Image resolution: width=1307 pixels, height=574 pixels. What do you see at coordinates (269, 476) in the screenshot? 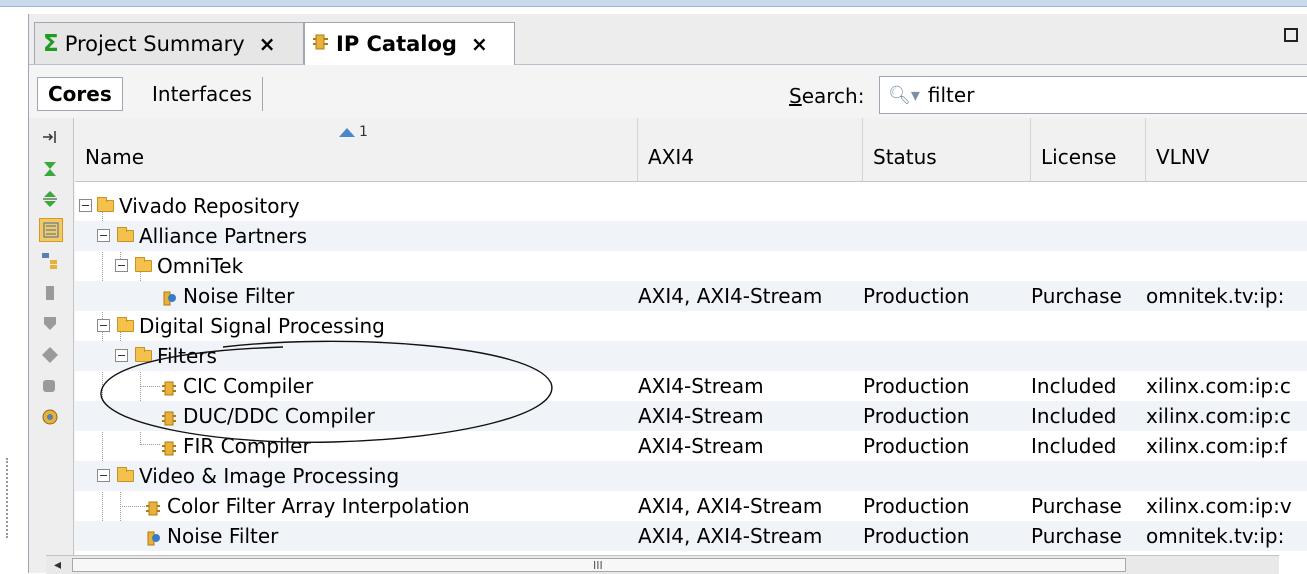
I see `row-name: Video & Image Processing` at bounding box center [269, 476].